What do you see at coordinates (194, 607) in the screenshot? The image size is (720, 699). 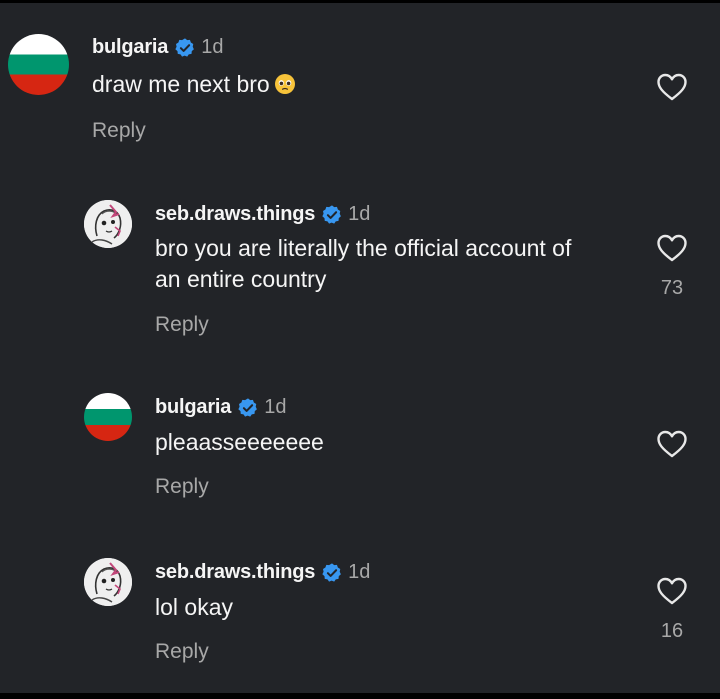 I see `comment-text: lol okay` at bounding box center [194, 607].